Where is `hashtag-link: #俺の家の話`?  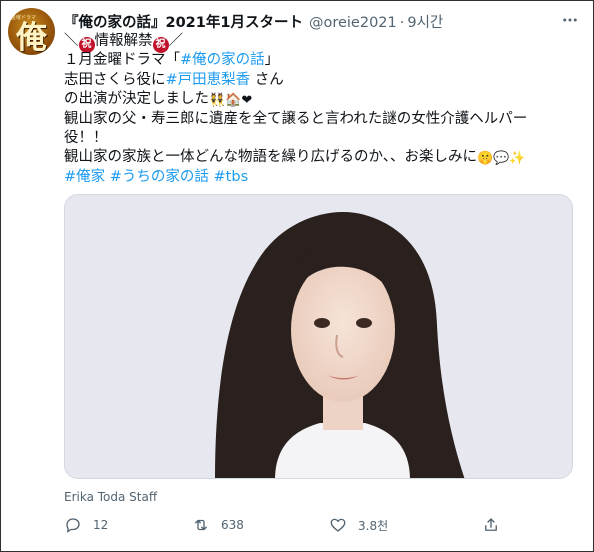 hashtag-link: #俺の家の話 is located at coordinates (222, 60).